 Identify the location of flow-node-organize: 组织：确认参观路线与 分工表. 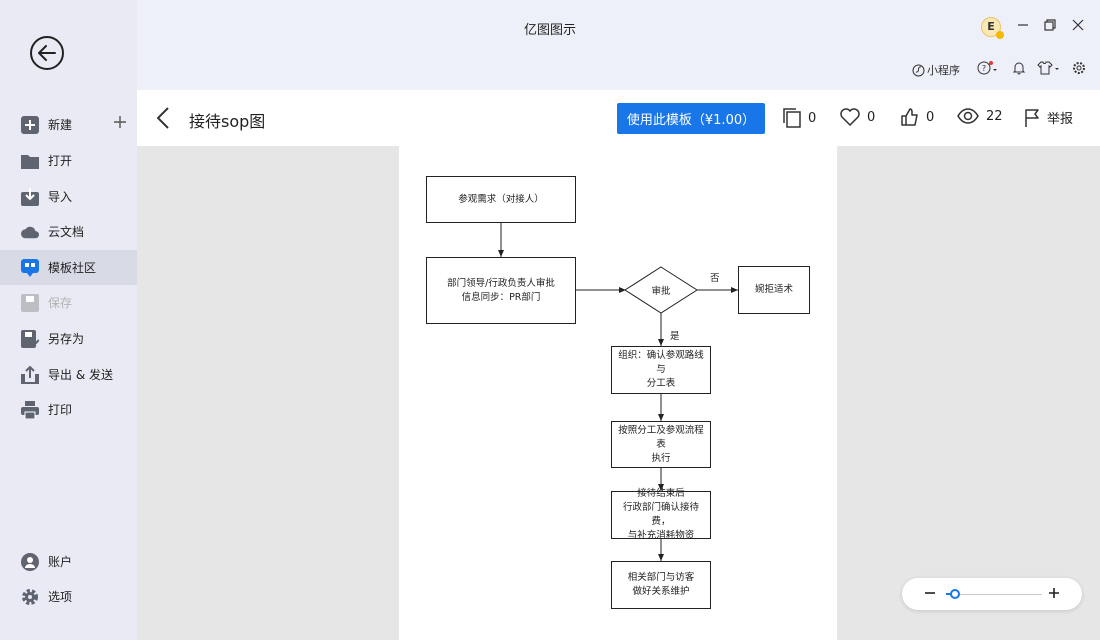
(661, 370).